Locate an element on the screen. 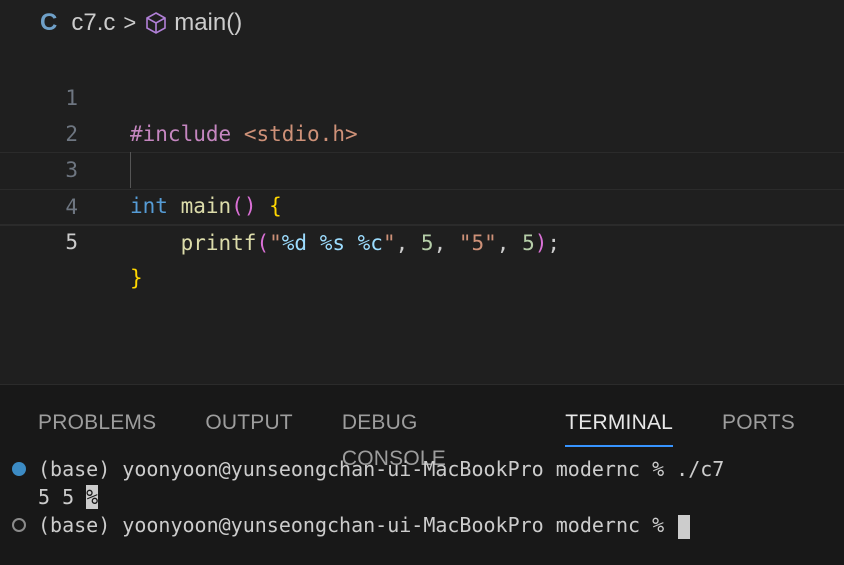  indent-guide is located at coordinates (130, 170).